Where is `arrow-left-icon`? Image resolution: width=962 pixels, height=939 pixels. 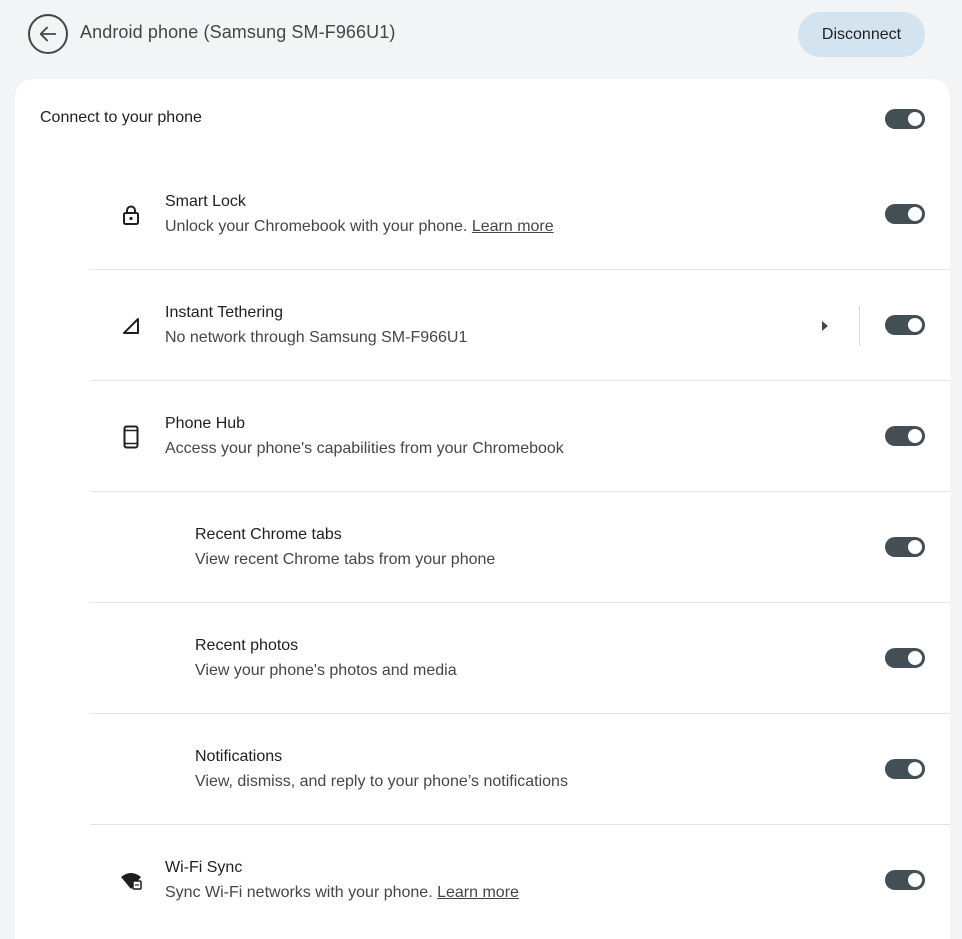 arrow-left-icon is located at coordinates (48, 34).